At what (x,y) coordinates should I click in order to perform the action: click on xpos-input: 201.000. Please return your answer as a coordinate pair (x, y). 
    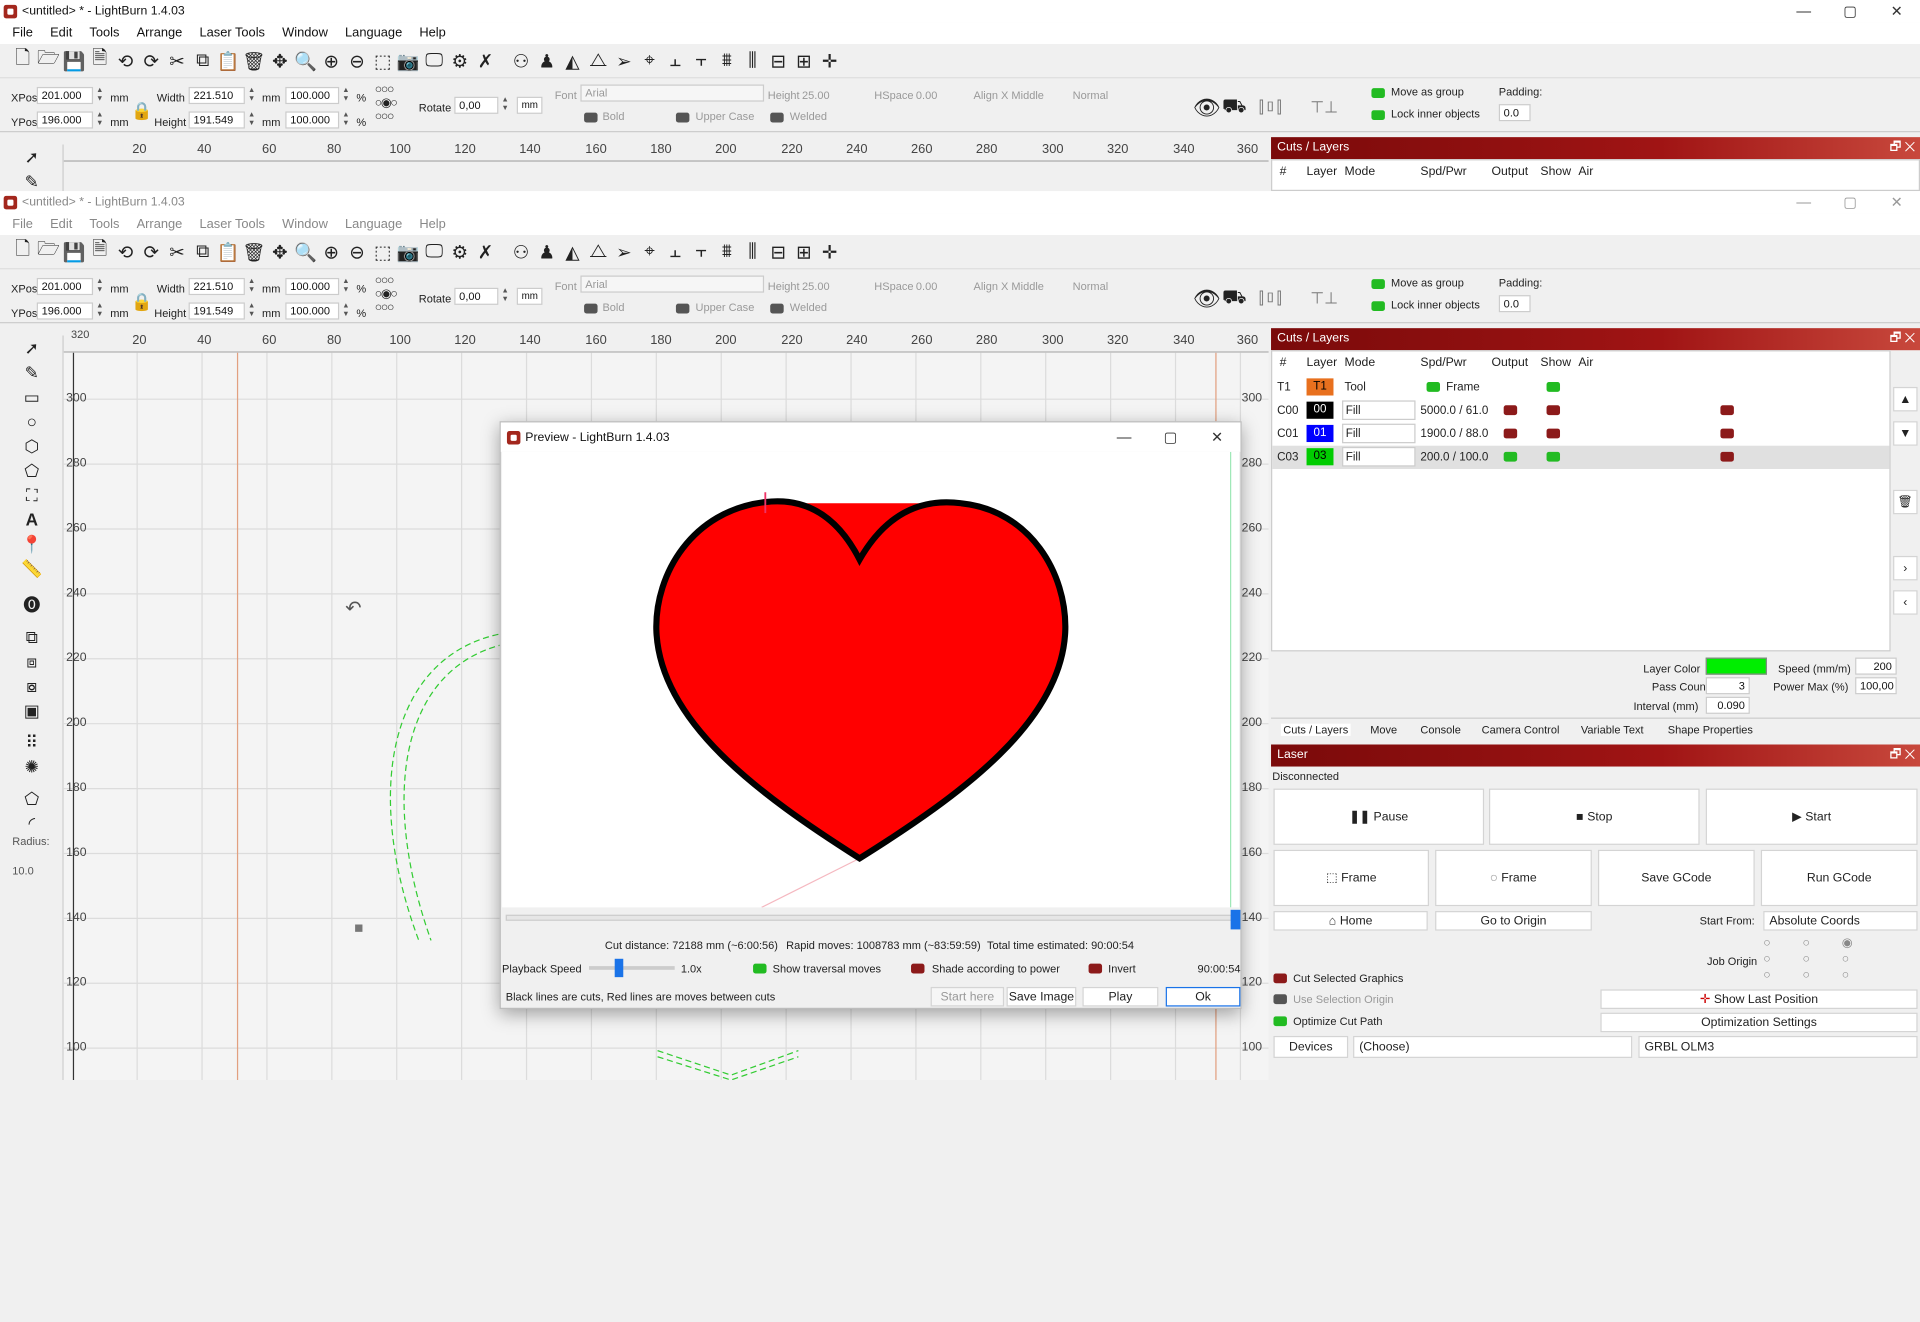
    Looking at the image, I should click on (65, 286).